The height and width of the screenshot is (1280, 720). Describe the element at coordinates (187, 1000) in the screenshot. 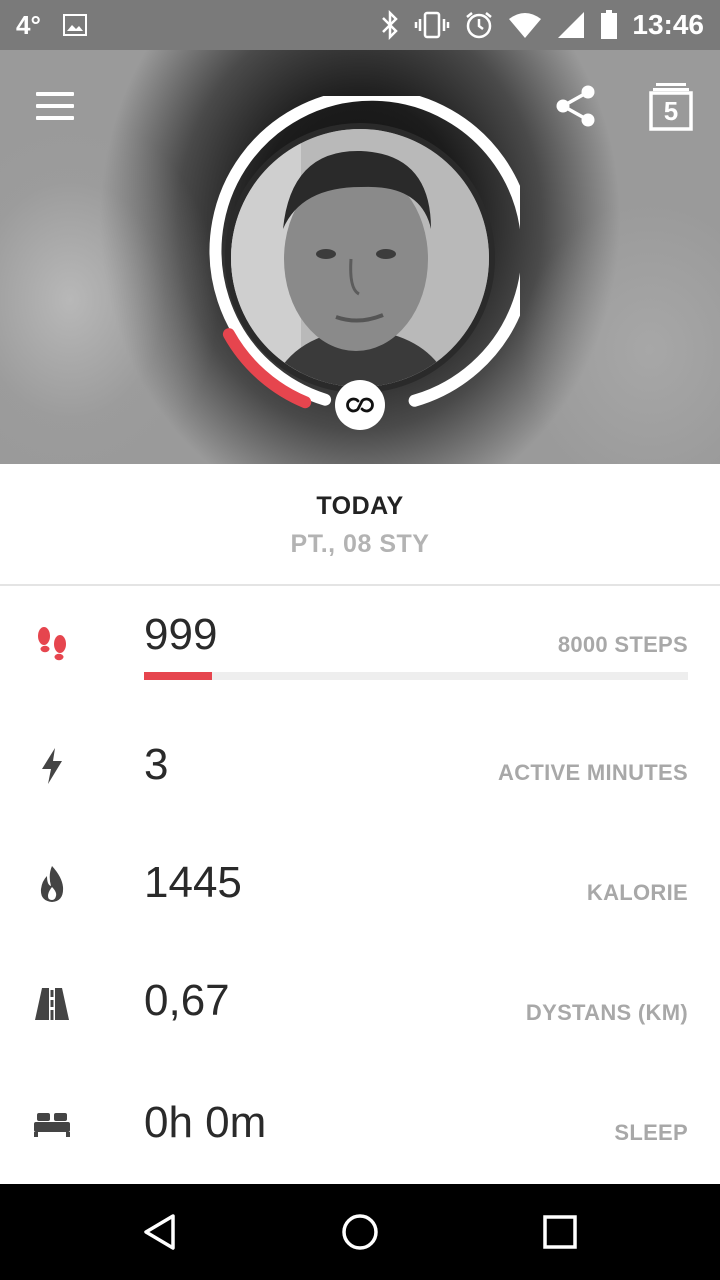

I see `distance-value: 0,67` at that location.